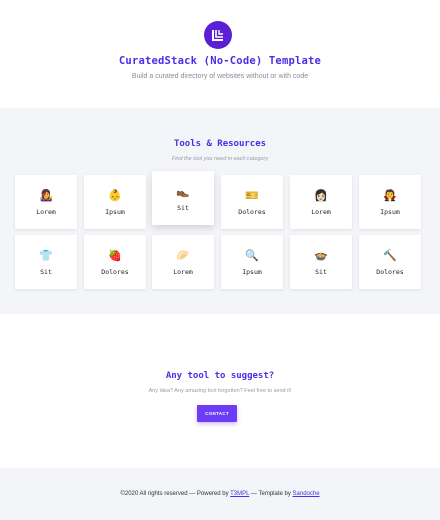  I want to click on t3mpl-link: T3MPL, so click(239, 494).